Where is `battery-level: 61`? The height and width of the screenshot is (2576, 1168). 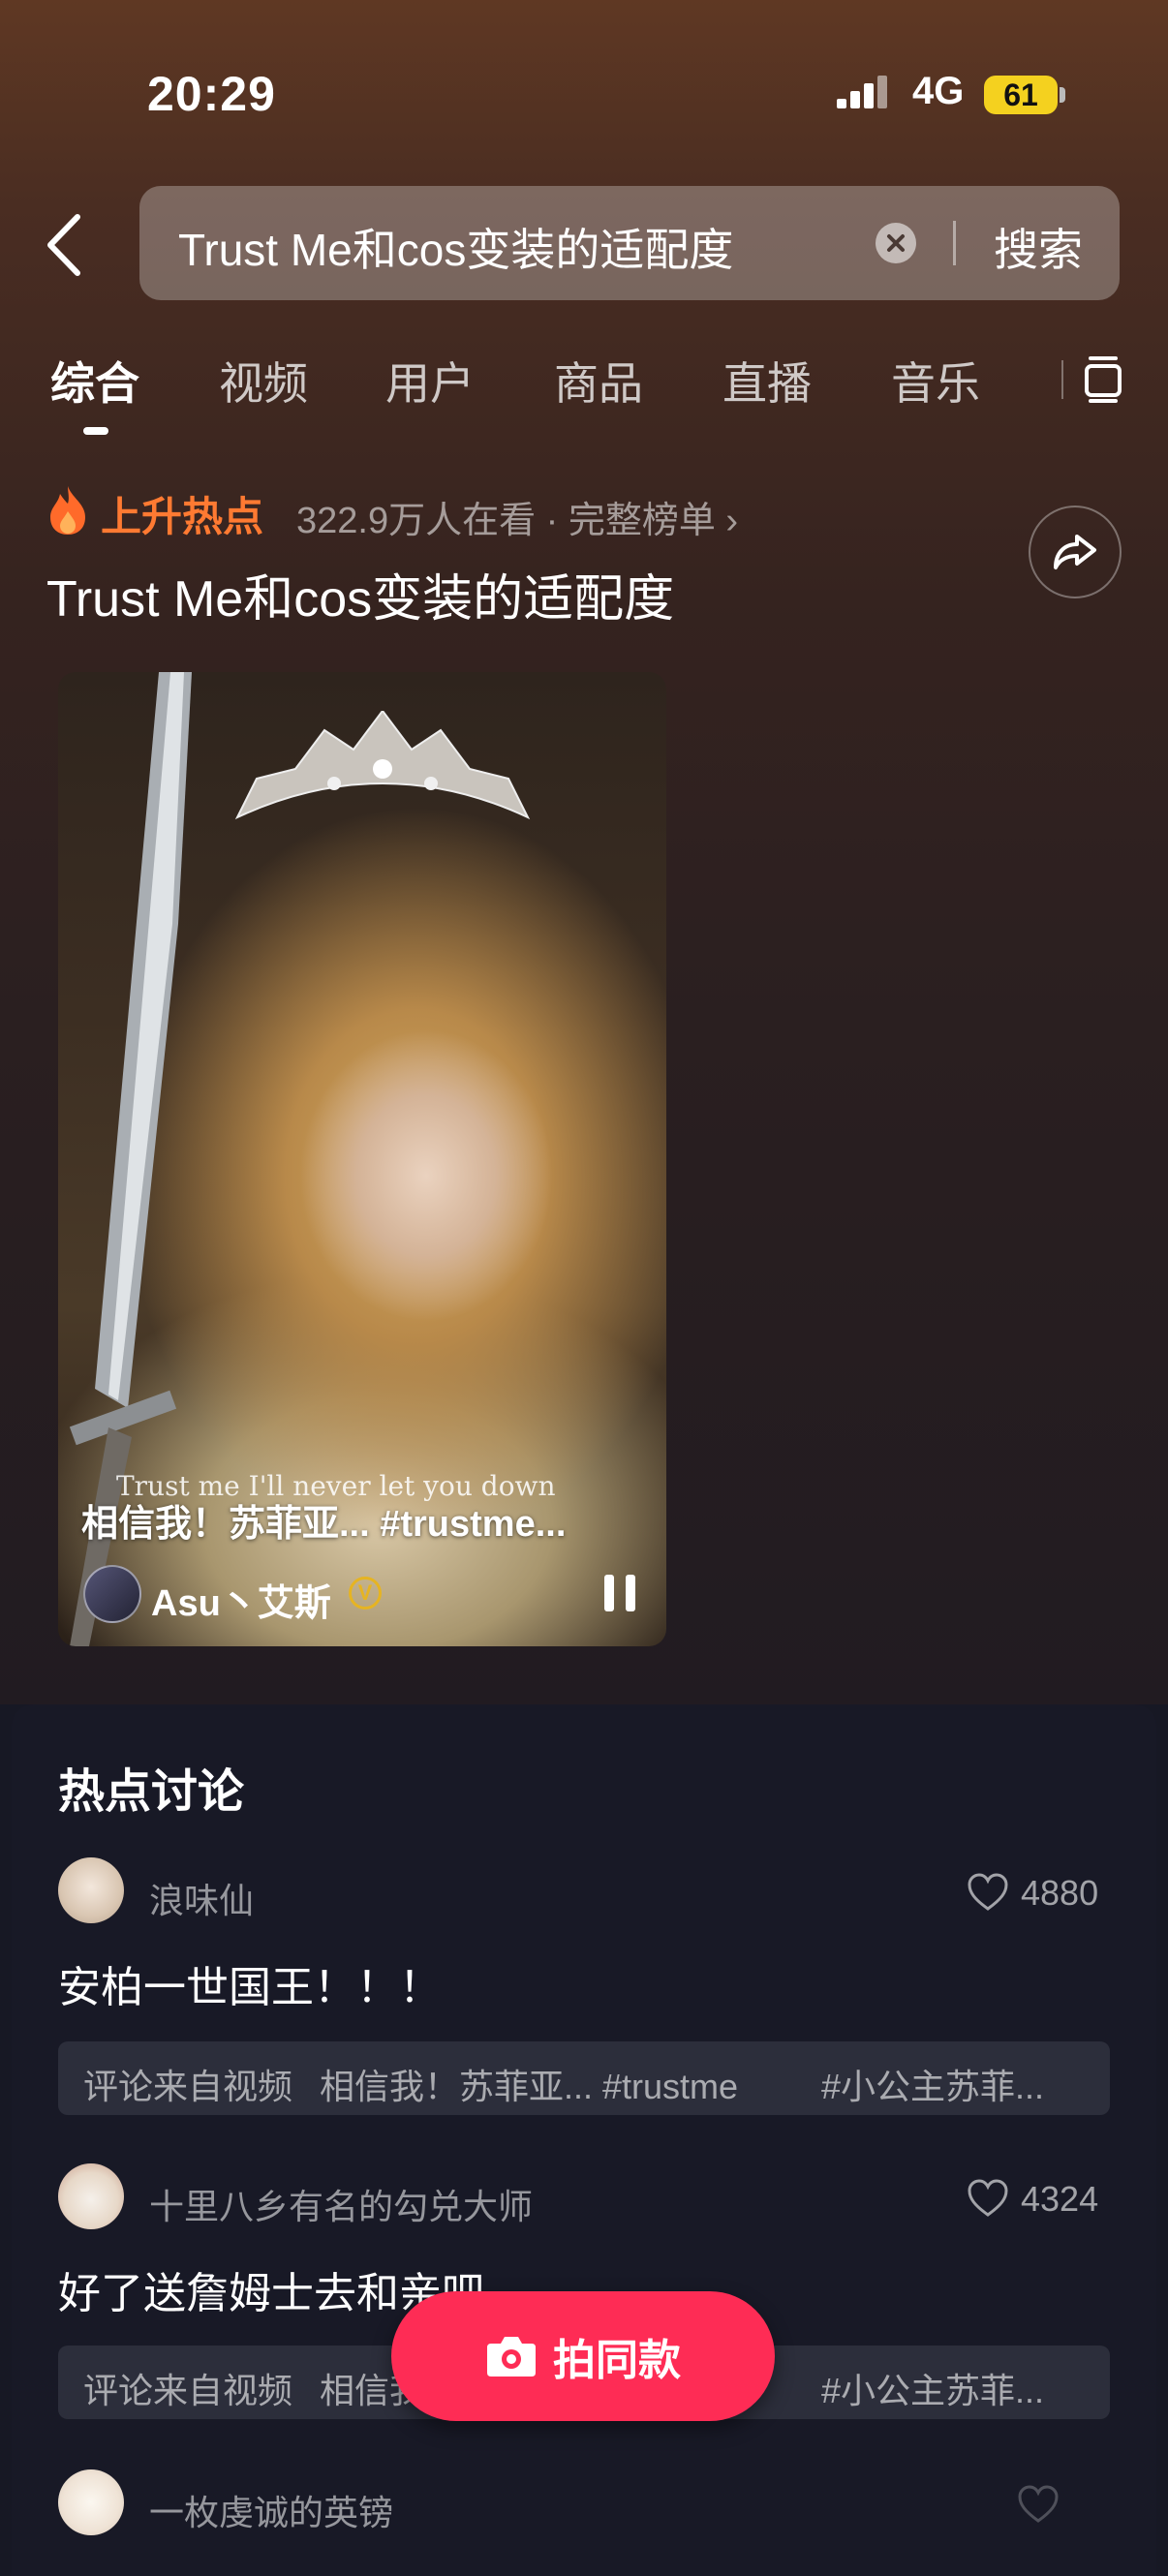 battery-level: 61 is located at coordinates (1021, 94).